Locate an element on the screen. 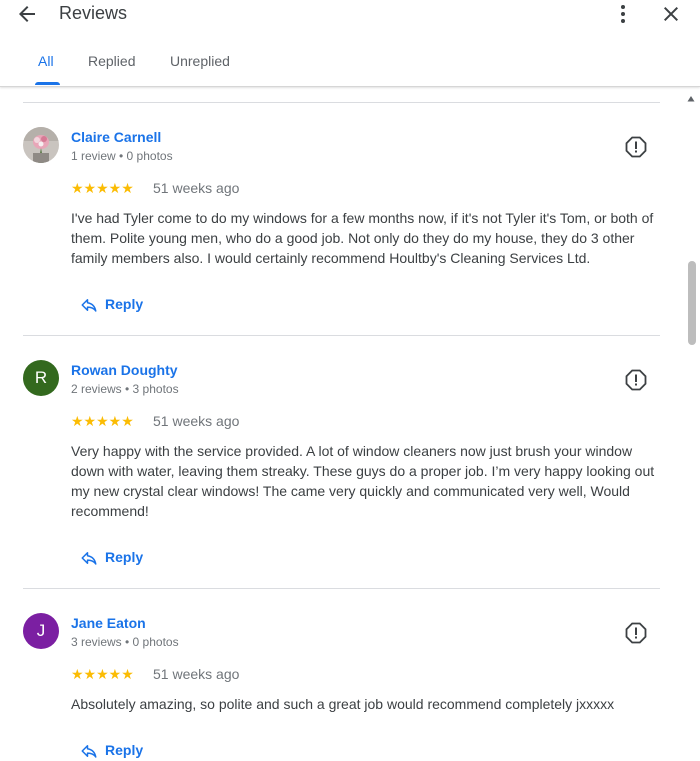 This screenshot has width=700, height=761. page-title: Reviews is located at coordinates (93, 13).